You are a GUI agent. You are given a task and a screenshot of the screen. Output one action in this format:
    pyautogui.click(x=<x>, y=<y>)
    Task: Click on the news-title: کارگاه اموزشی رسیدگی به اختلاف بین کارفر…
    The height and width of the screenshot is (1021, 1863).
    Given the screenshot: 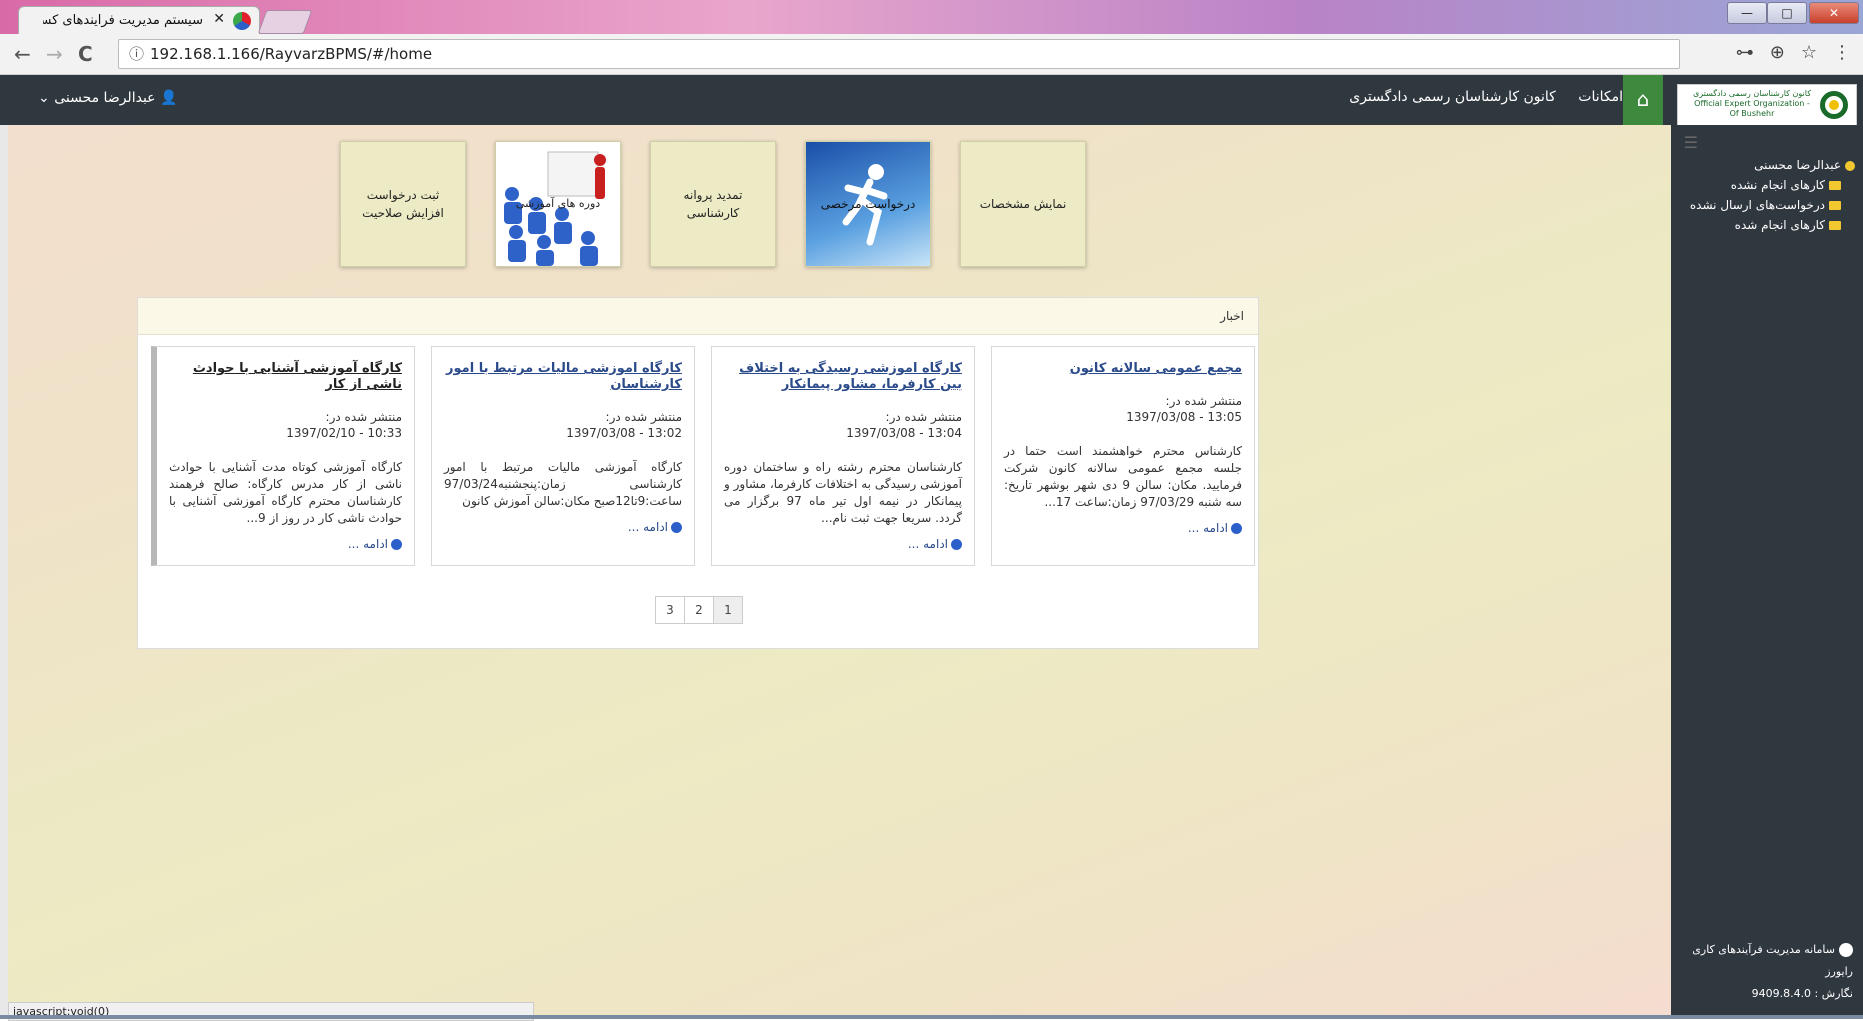 What is the action you would take?
    pyautogui.click(x=843, y=377)
    